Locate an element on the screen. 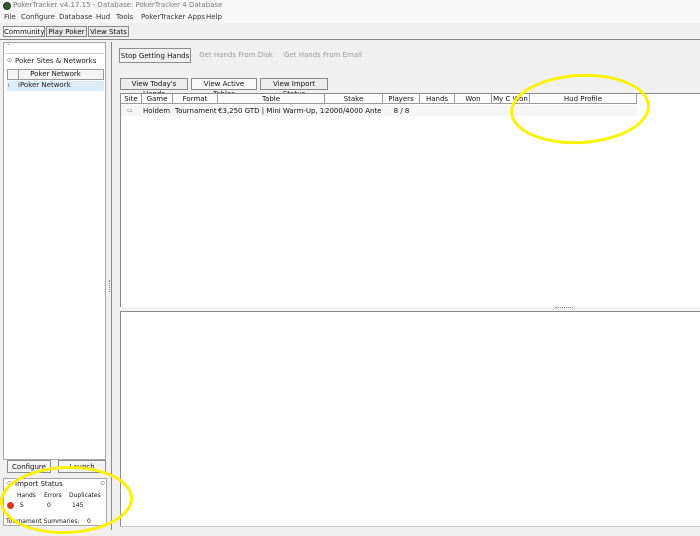  row-selector-header is located at coordinates (13, 74).